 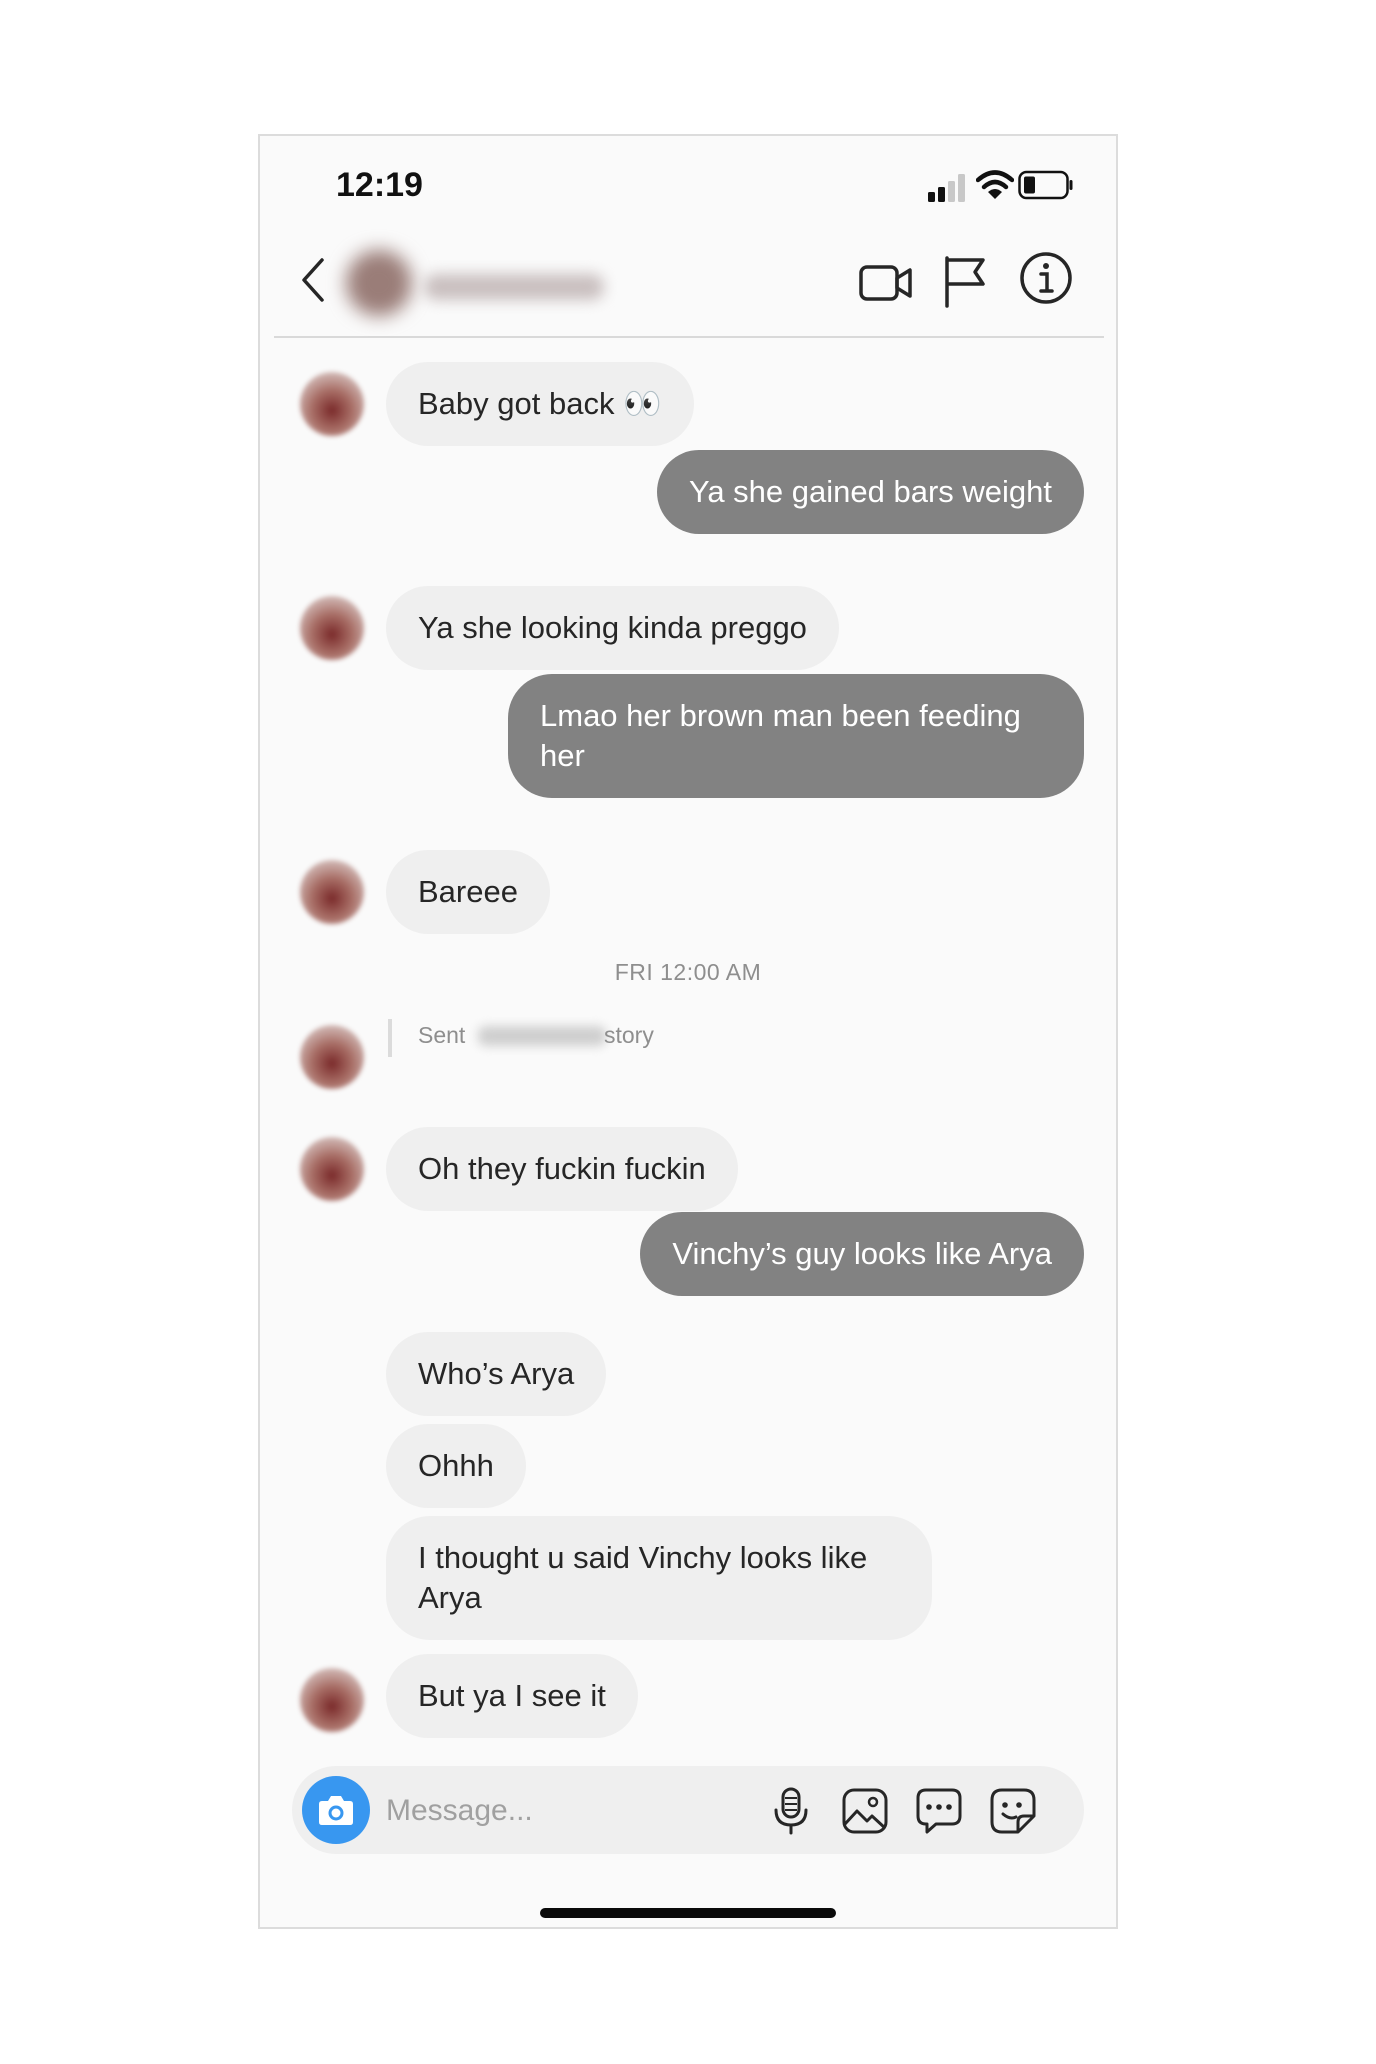 What do you see at coordinates (496, 1374) in the screenshot?
I see `incoming-message-bubble: Who’s Arya` at bounding box center [496, 1374].